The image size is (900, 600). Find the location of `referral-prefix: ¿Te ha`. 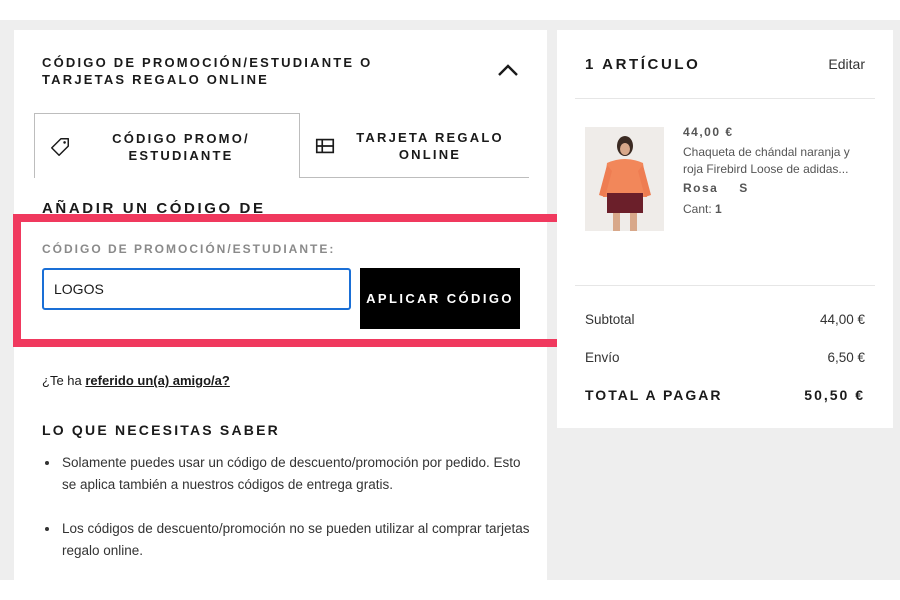

referral-prefix: ¿Te ha is located at coordinates (62, 380).